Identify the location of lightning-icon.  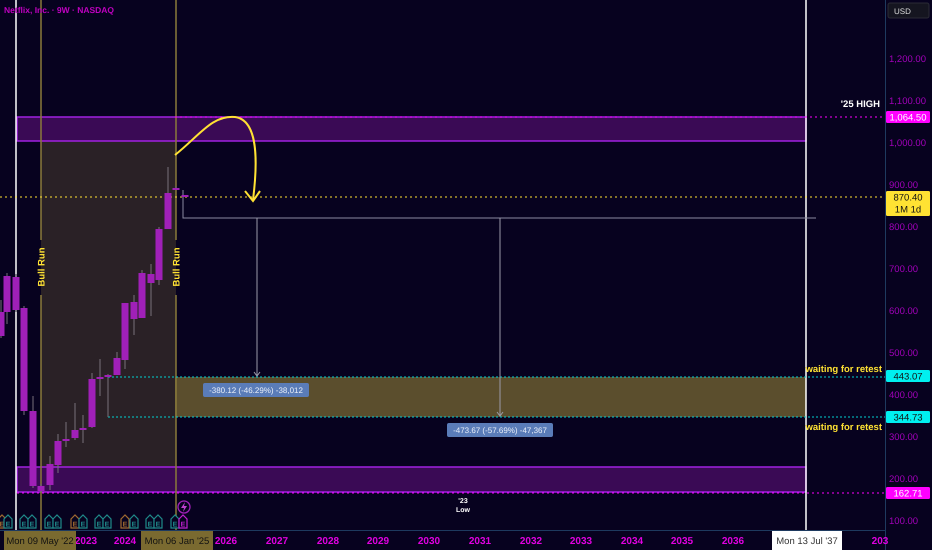
(184, 507).